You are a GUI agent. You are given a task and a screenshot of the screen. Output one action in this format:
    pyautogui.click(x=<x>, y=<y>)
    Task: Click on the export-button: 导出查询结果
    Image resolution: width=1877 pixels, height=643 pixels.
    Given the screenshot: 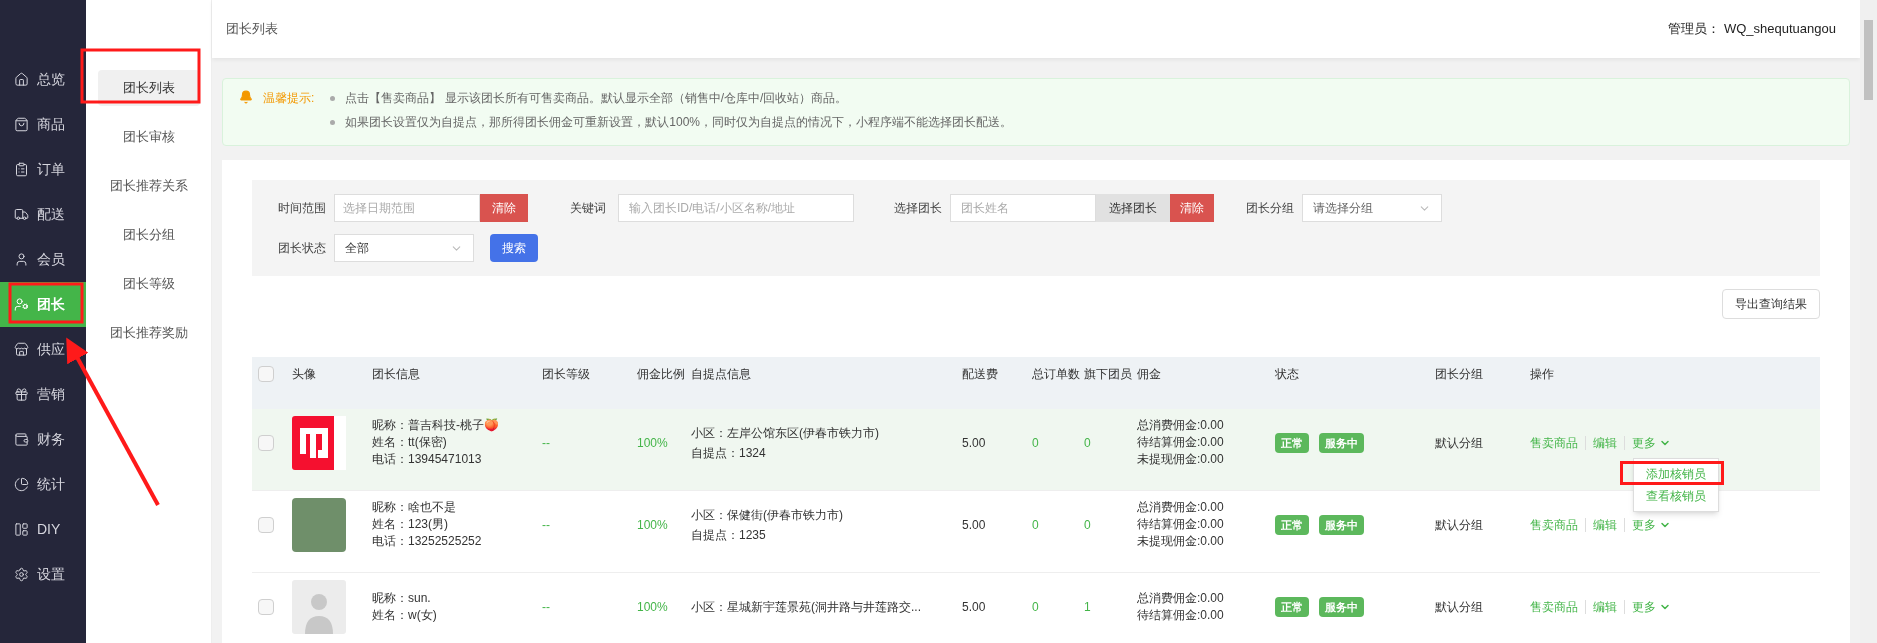 What is the action you would take?
    pyautogui.click(x=1771, y=304)
    